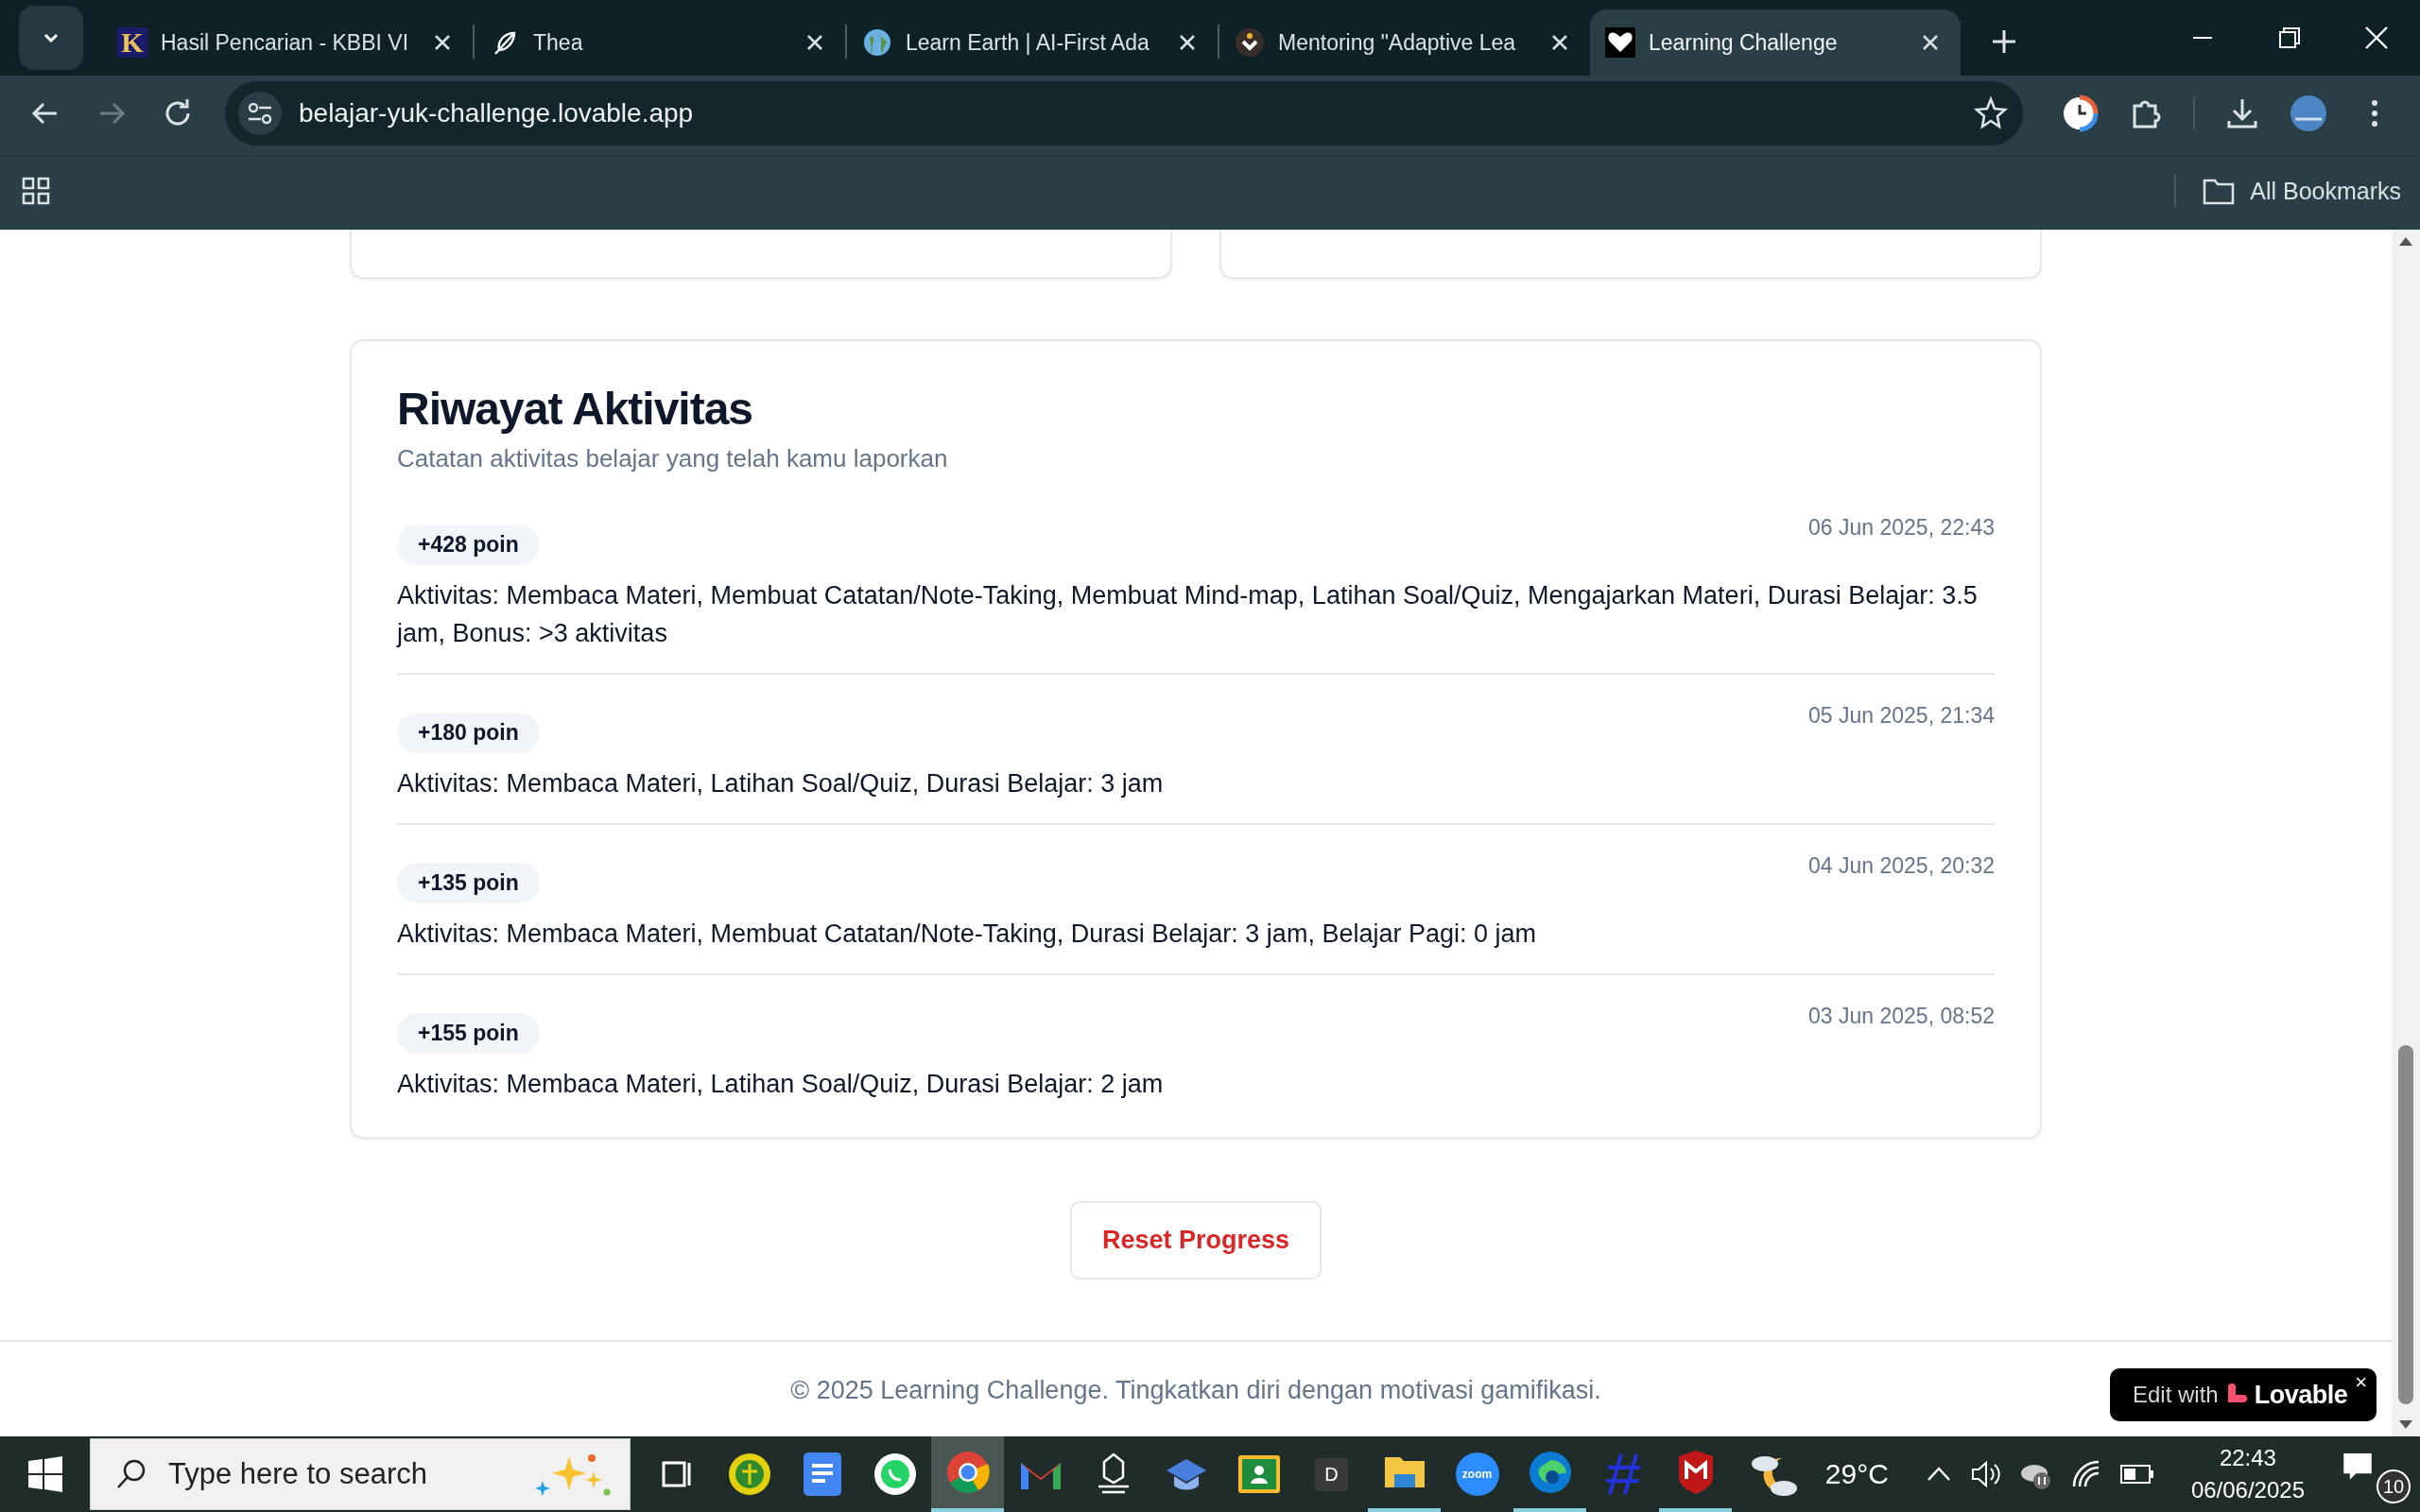 This screenshot has height=1512, width=2420. Describe the element at coordinates (469, 883) in the screenshot. I see `points-badge: +135 poin` at that location.